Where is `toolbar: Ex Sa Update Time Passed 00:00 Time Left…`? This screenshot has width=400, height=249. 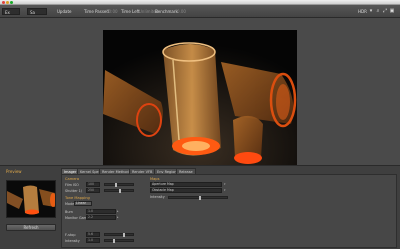
toolbar: Ex Sa Update Time Passed 00:00 Time Left… is located at coordinates (200, 11).